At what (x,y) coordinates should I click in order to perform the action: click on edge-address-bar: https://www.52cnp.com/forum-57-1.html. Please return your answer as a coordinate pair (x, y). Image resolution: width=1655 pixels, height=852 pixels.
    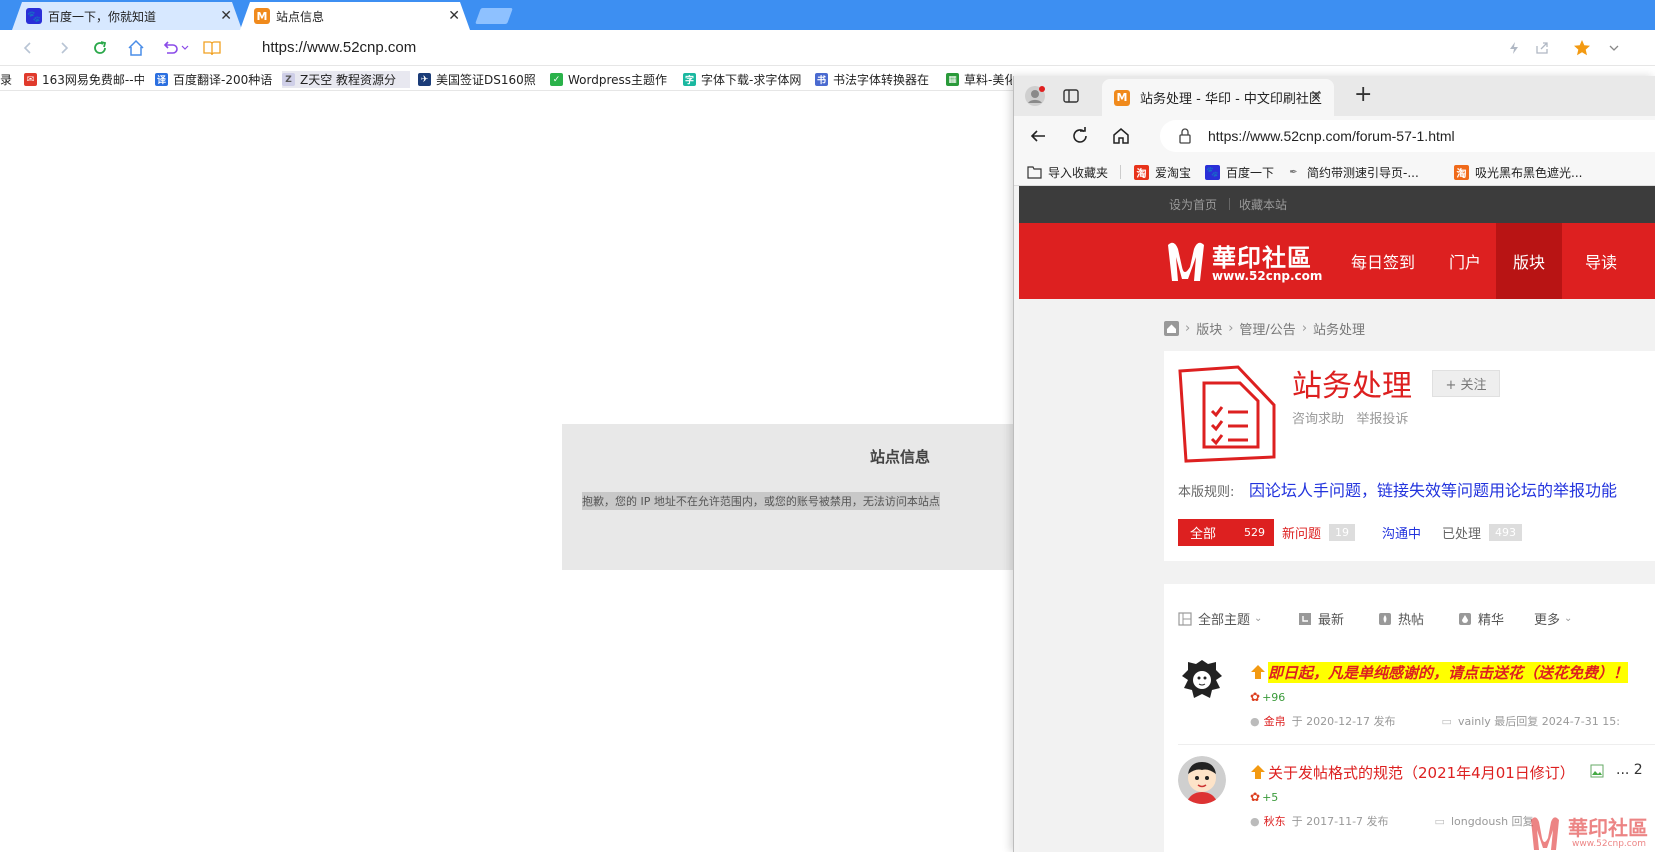
    Looking at the image, I should click on (1407, 136).